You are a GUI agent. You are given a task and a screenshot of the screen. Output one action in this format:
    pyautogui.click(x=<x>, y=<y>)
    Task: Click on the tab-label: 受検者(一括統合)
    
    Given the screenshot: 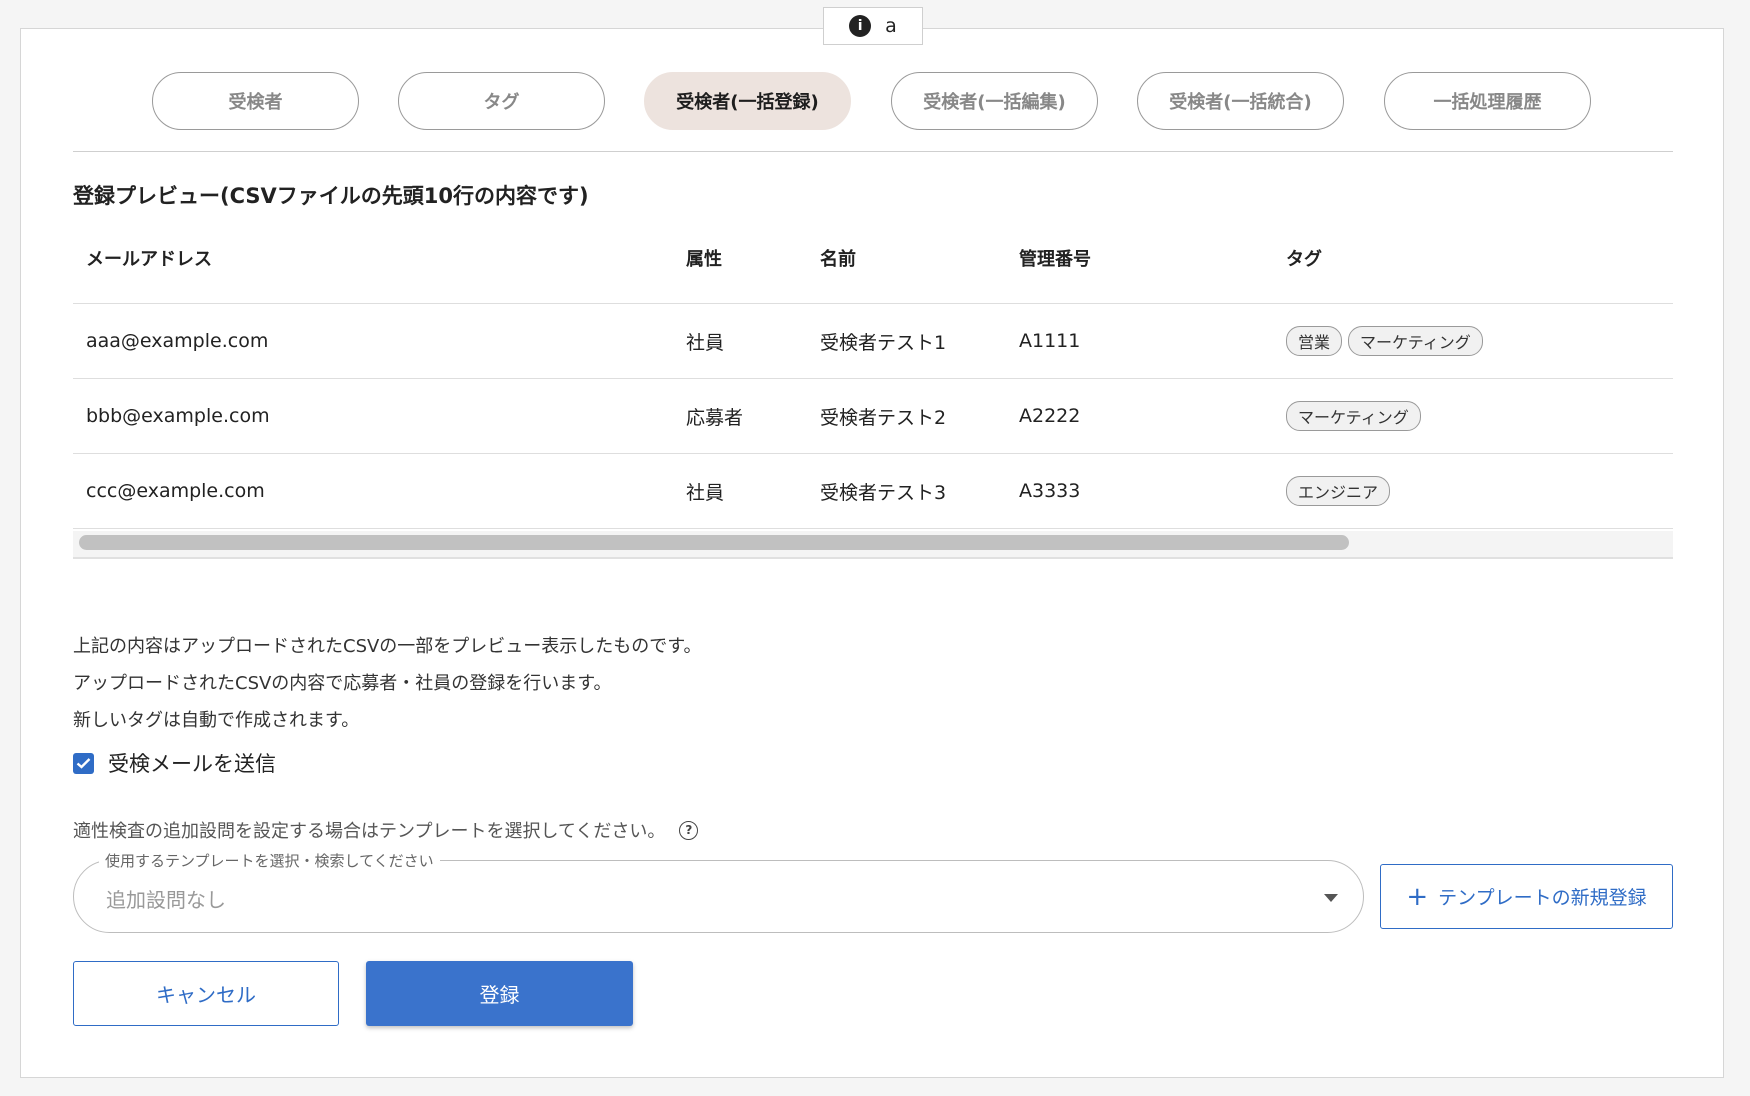 What is the action you would take?
    pyautogui.click(x=1240, y=102)
    